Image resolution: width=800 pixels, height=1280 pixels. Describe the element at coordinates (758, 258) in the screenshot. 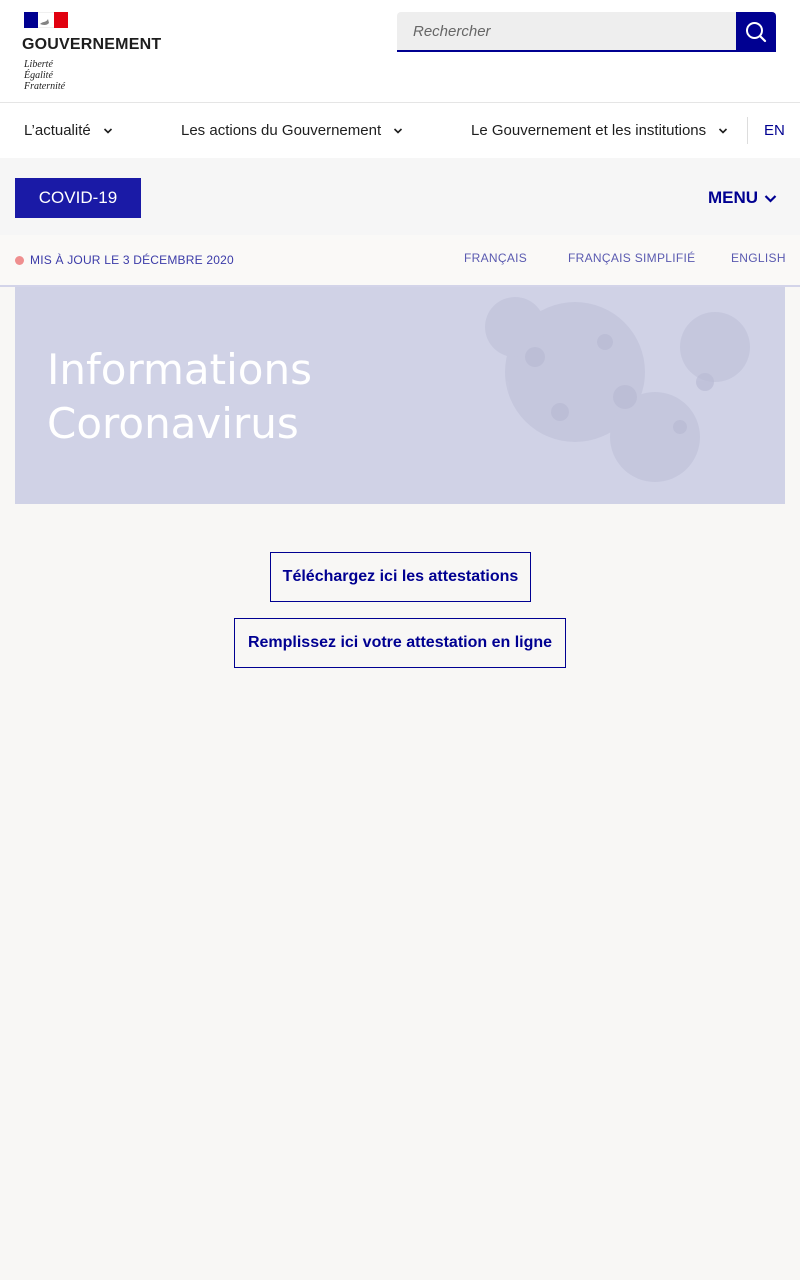

I see `language-link-english: ENGLISH` at that location.